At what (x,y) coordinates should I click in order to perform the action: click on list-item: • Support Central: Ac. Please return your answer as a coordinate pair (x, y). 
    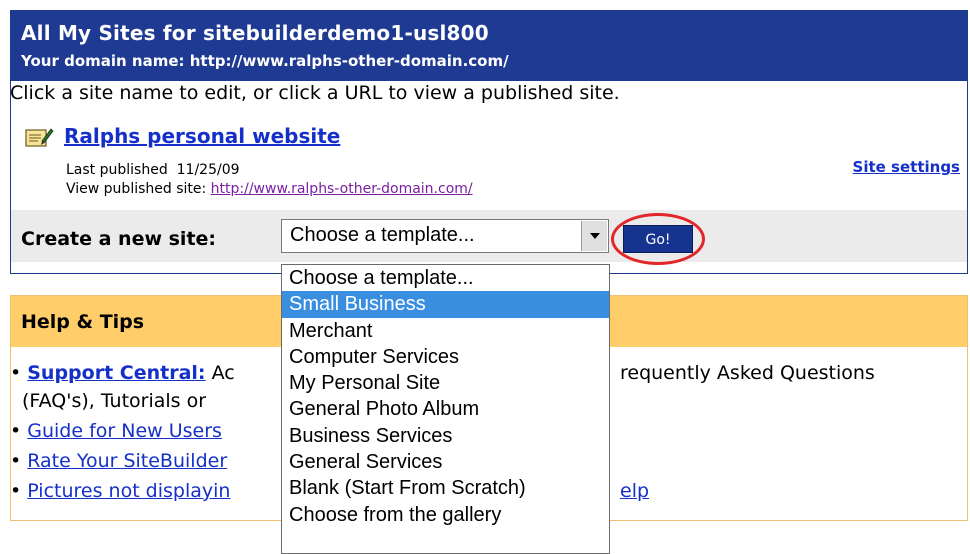
    Looking at the image, I should click on (122, 373).